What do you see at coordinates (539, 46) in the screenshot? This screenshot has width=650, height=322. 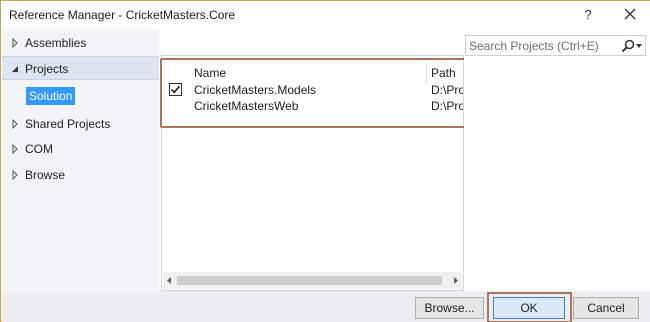 I see `search-input` at bounding box center [539, 46].